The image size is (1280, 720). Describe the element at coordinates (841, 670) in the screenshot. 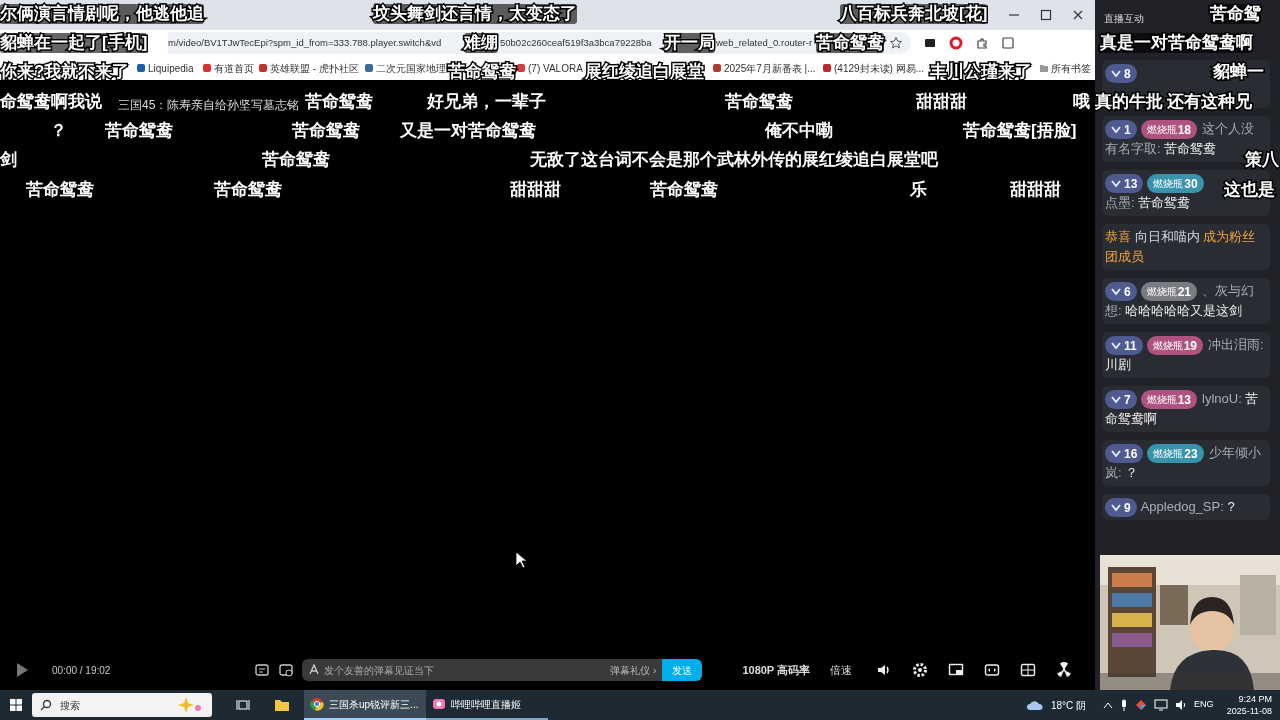

I see `speed-button: 倍速` at that location.